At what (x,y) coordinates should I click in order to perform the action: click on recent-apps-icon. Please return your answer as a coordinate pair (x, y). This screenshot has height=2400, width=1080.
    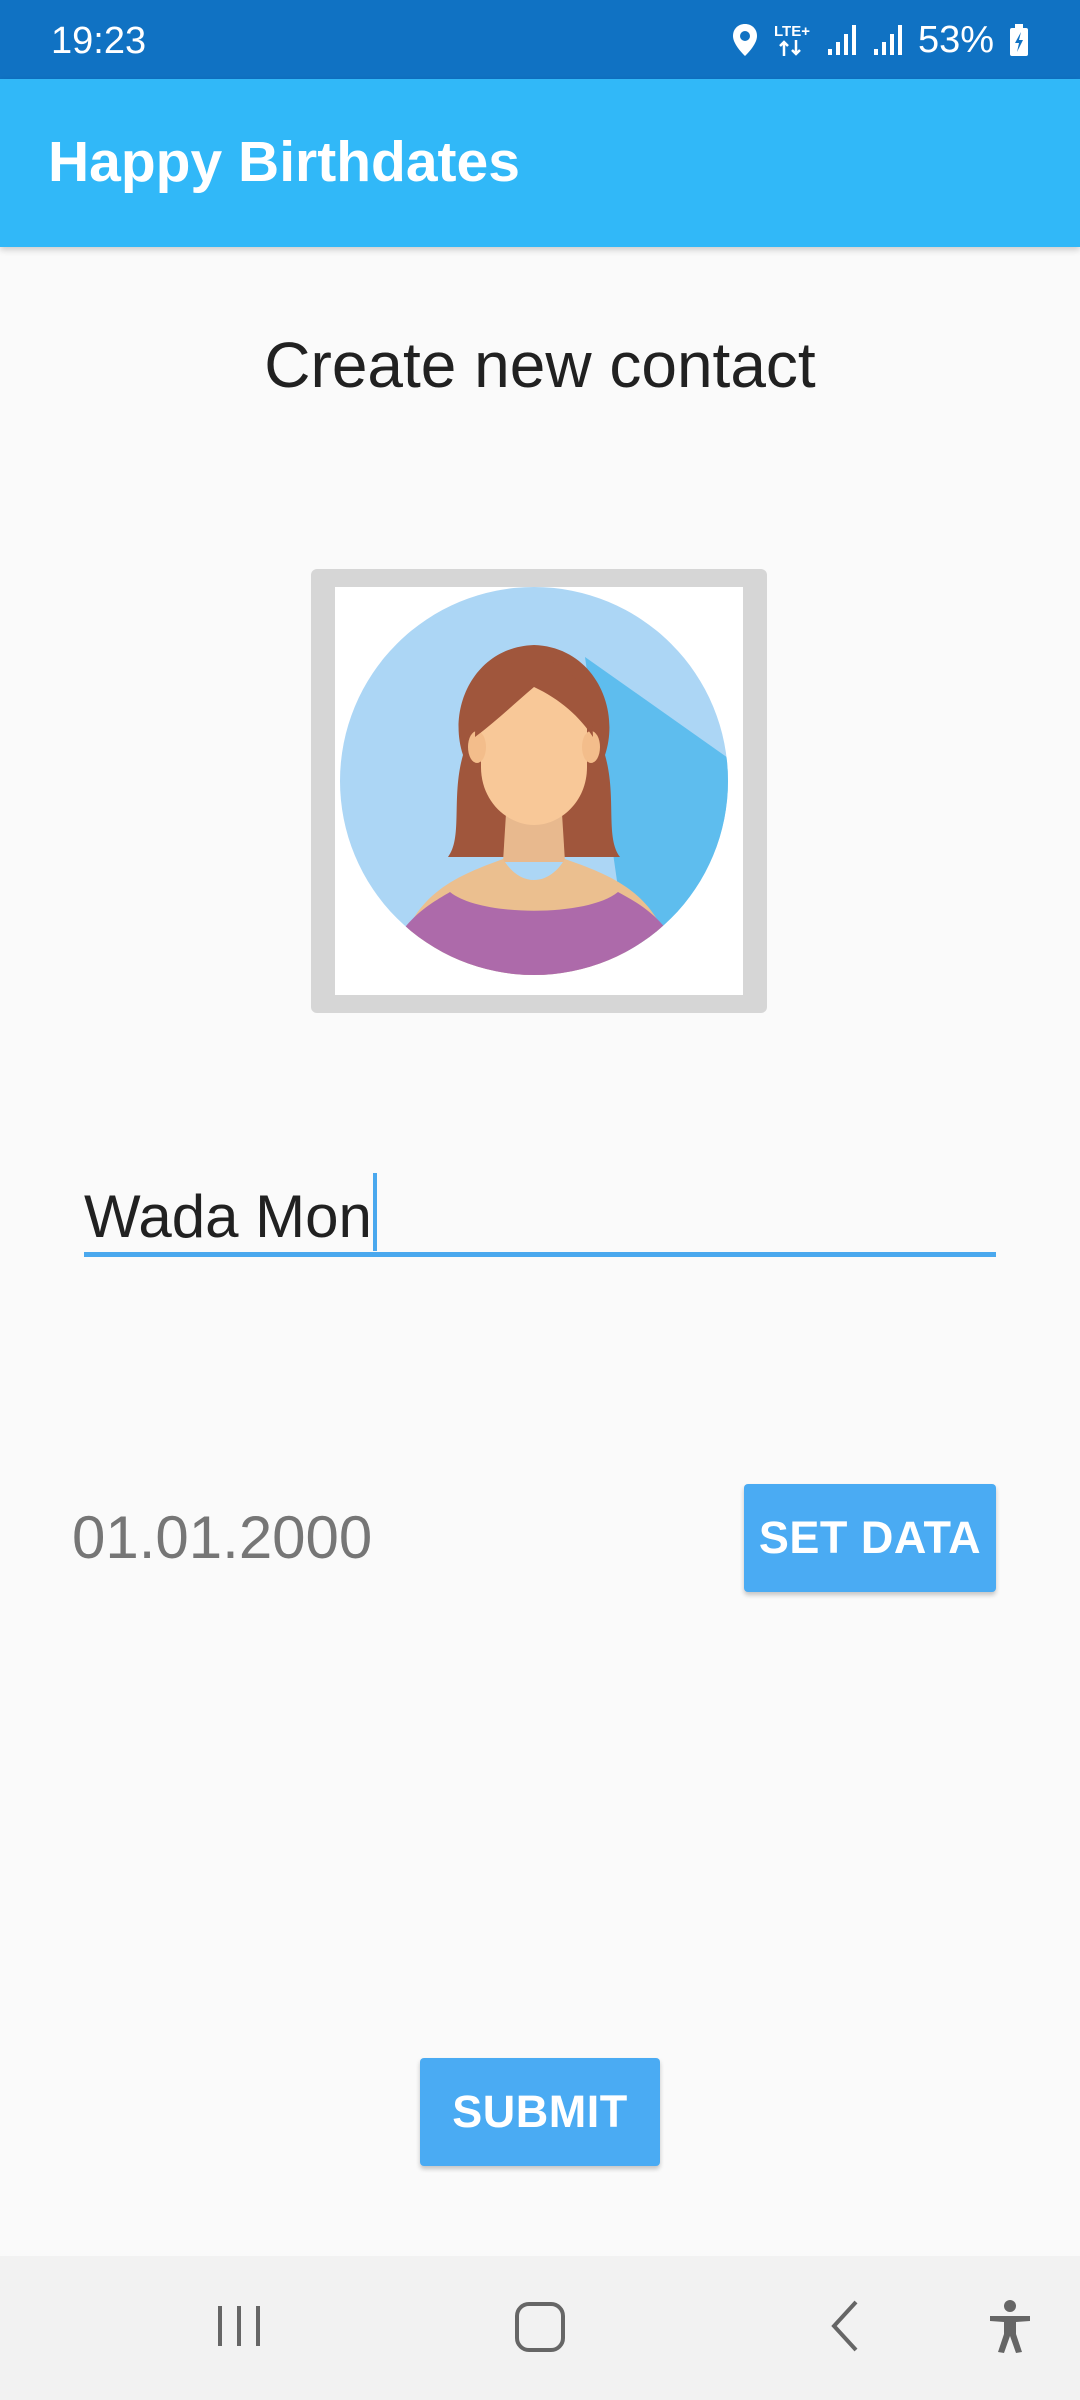
    Looking at the image, I should click on (239, 2326).